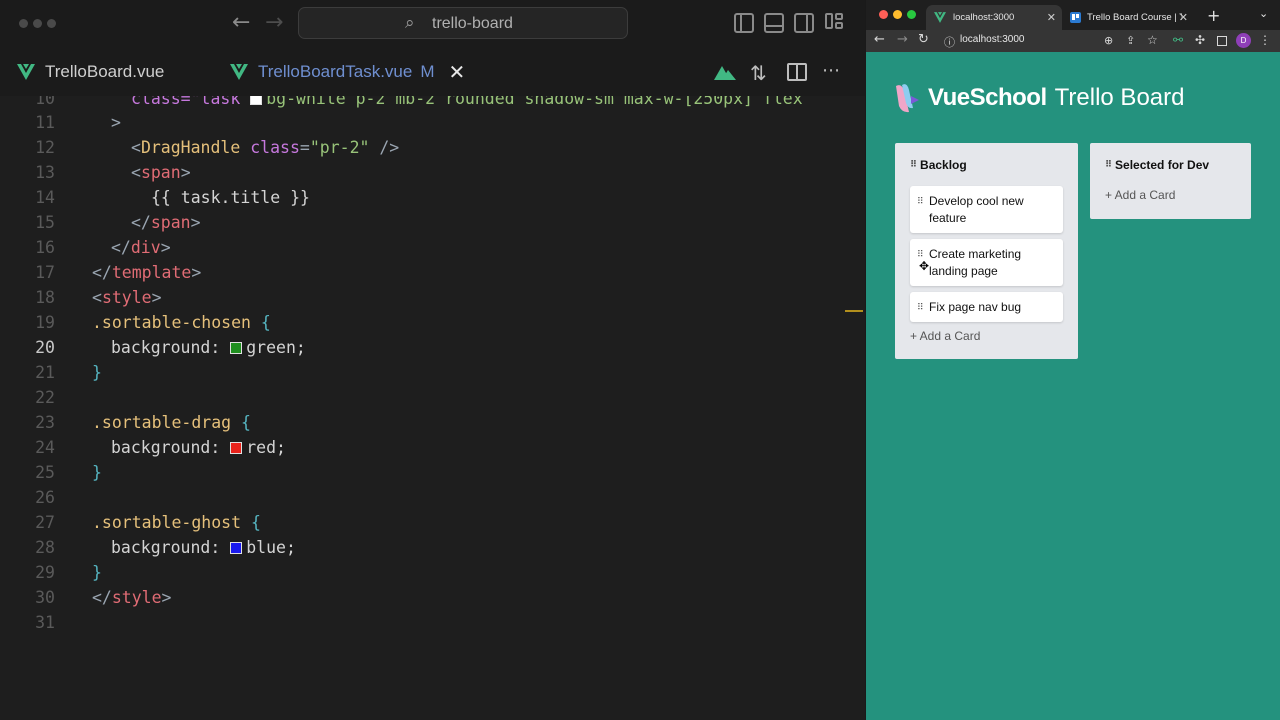 The image size is (1280, 720). What do you see at coordinates (924, 266) in the screenshot?
I see `move-cursor-icon: ✥` at bounding box center [924, 266].